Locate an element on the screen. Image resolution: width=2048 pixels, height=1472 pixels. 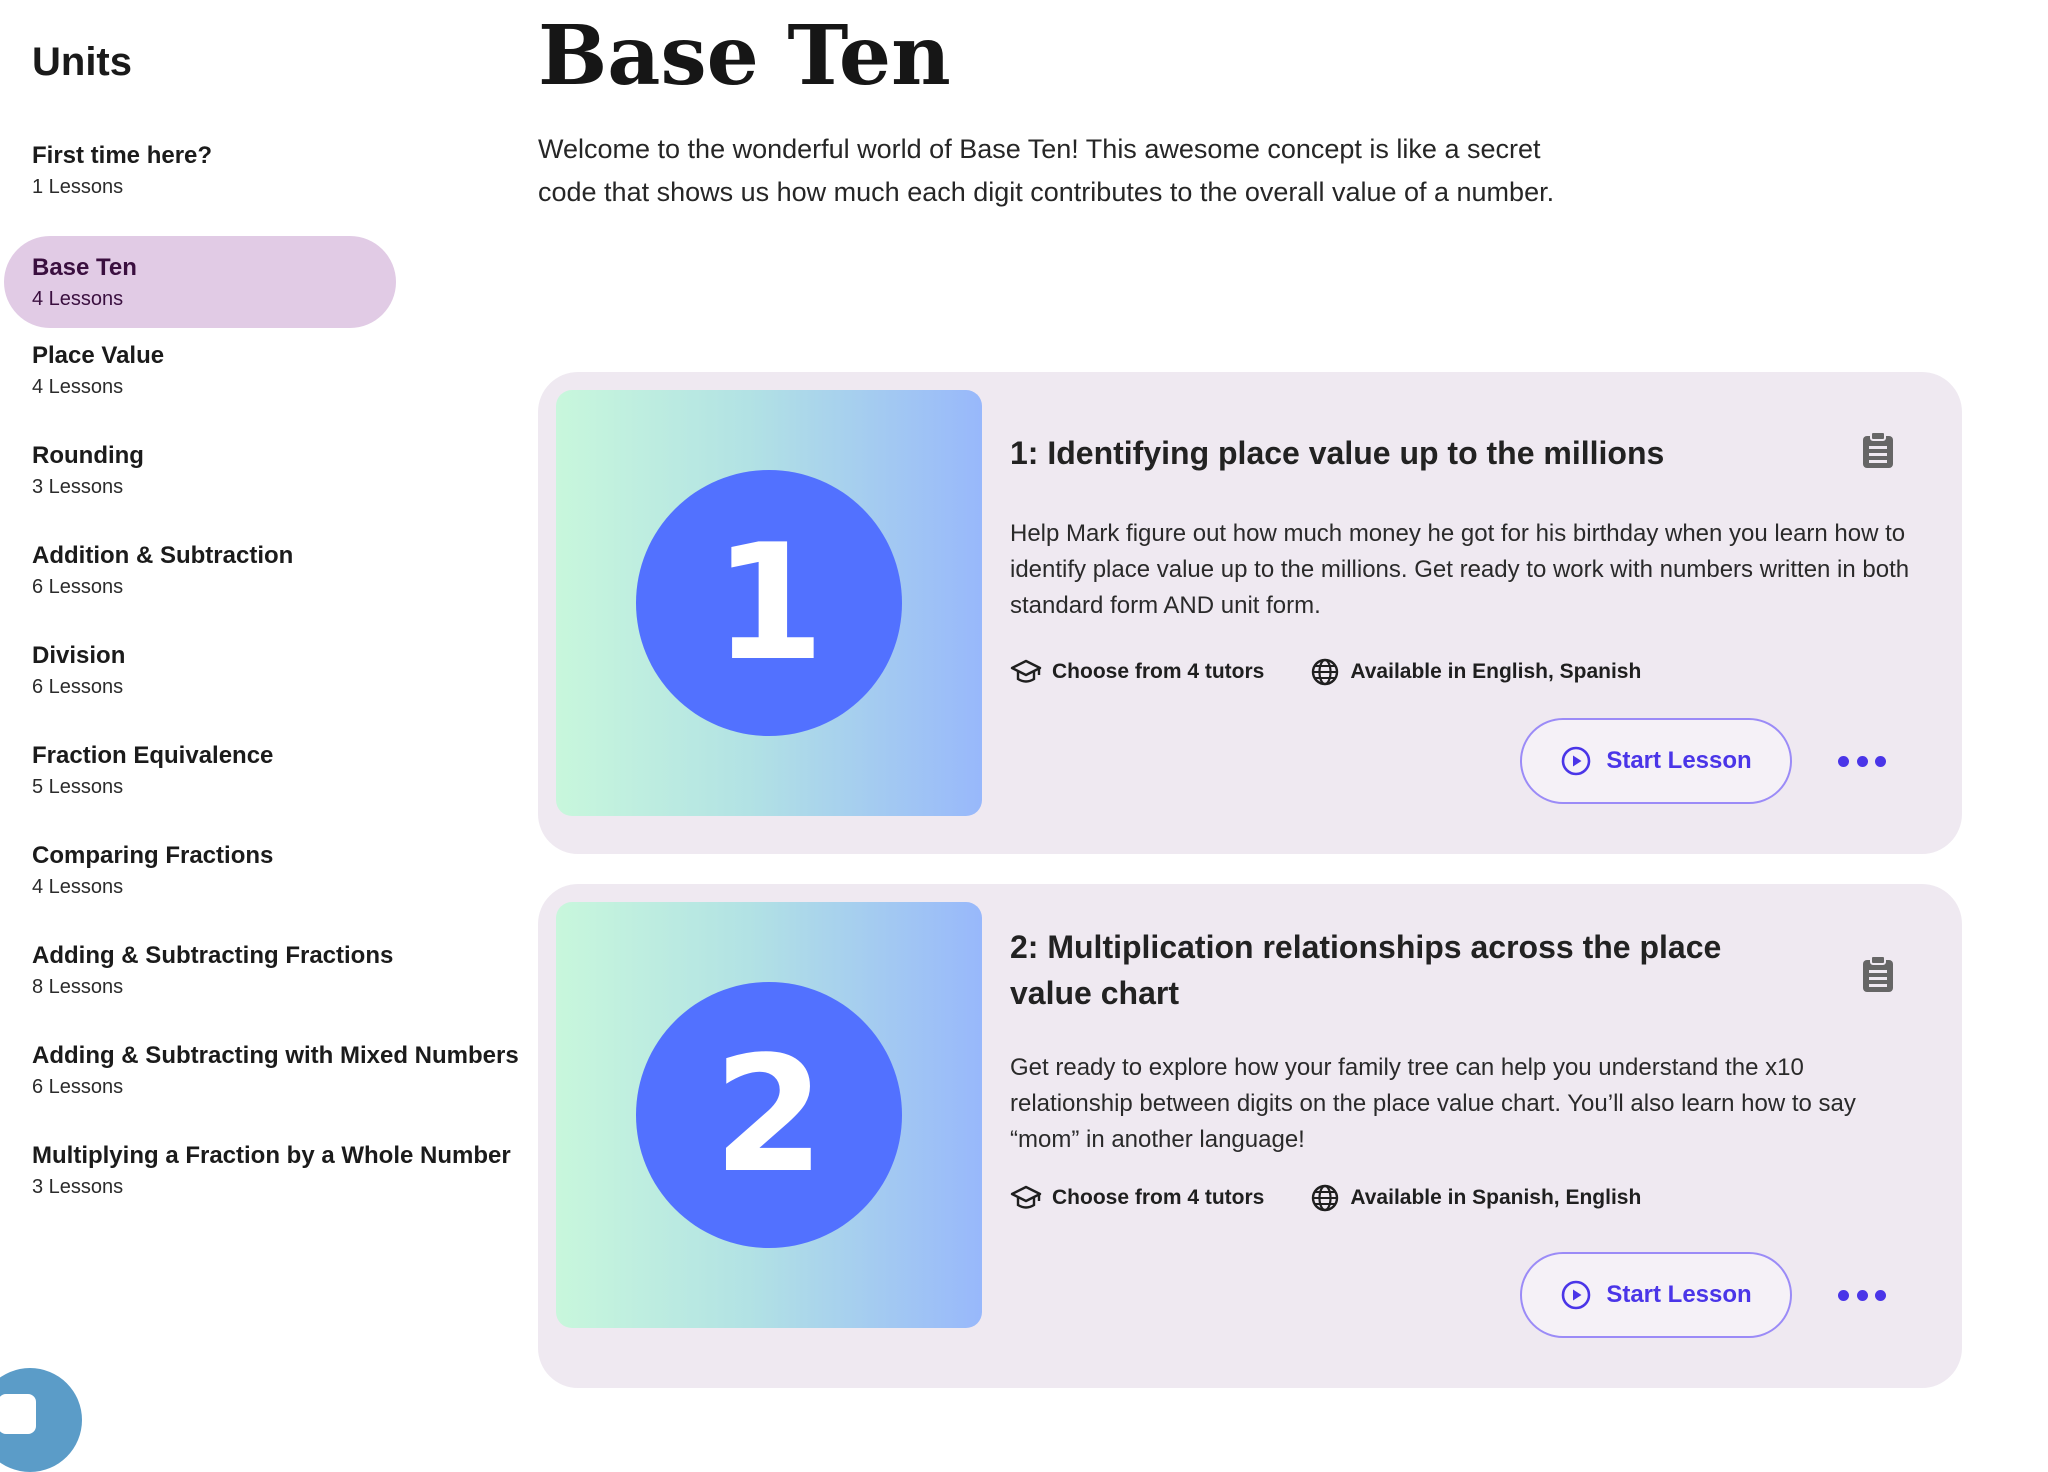
unit-name: Adding & Subtracting Fractions is located at coordinates (213, 955).